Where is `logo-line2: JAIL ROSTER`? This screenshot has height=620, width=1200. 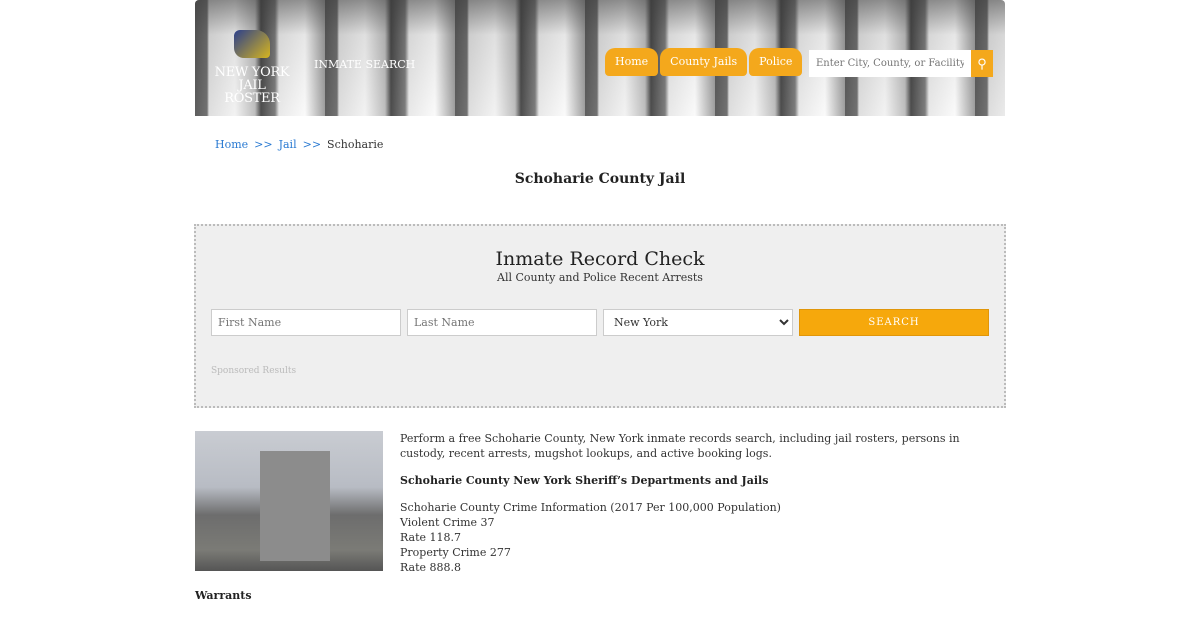 logo-line2: JAIL ROSTER is located at coordinates (252, 92).